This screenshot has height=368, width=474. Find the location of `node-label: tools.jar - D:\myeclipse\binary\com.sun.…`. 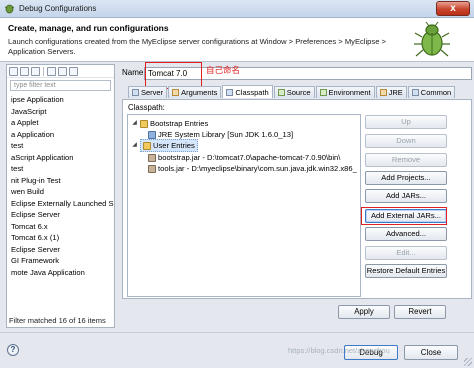

node-label: tools.jar - D:\myeclipse\binary\com.sun.… is located at coordinates (257, 168).